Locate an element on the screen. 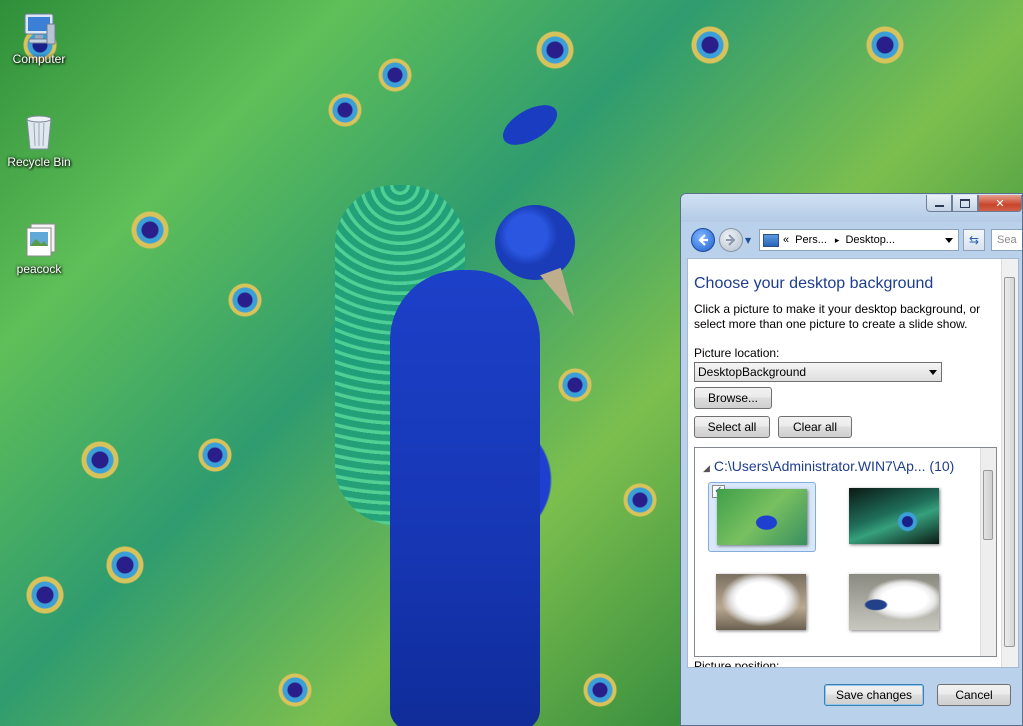 This screenshot has width=1023, height=726. page-title: Choose your desktop background is located at coordinates (814, 283).